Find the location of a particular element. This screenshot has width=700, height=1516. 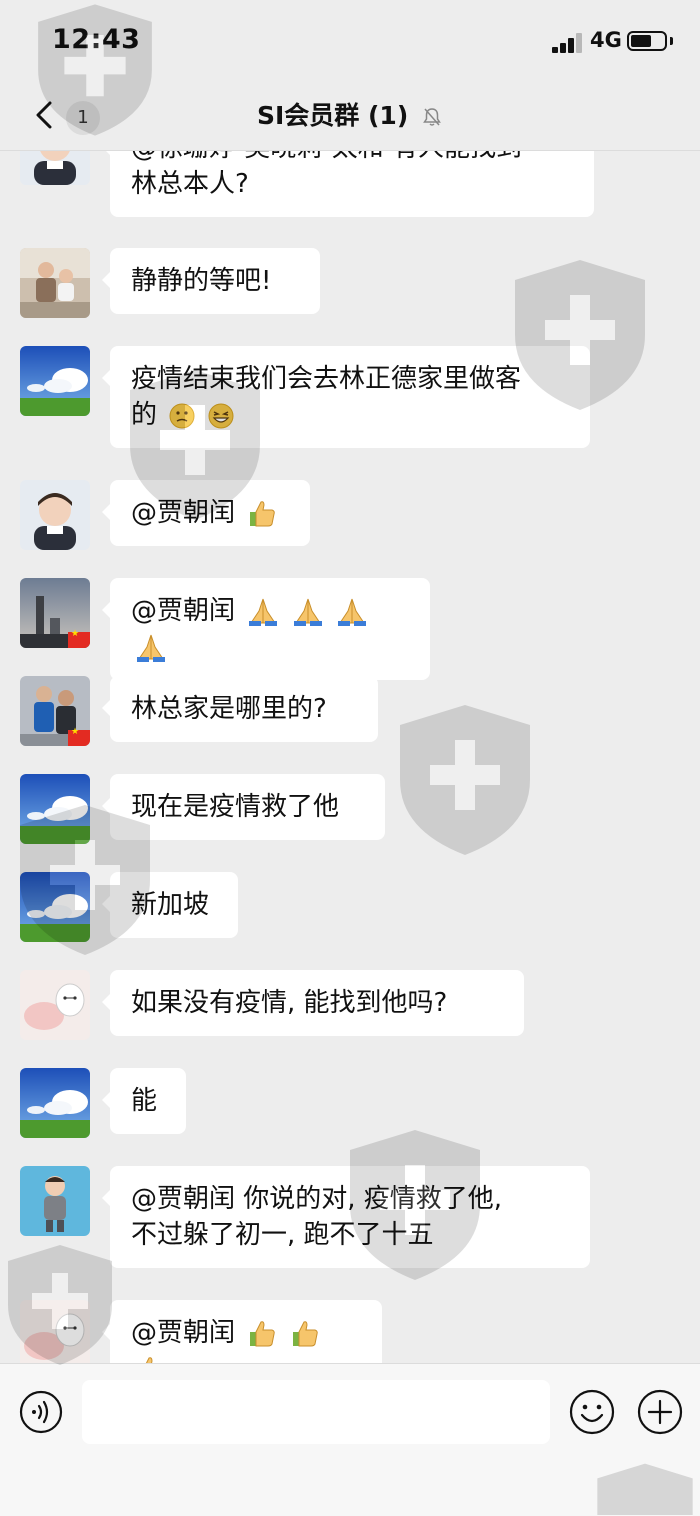

chat-title-text: SI会员群 (1) is located at coordinates (333, 115).